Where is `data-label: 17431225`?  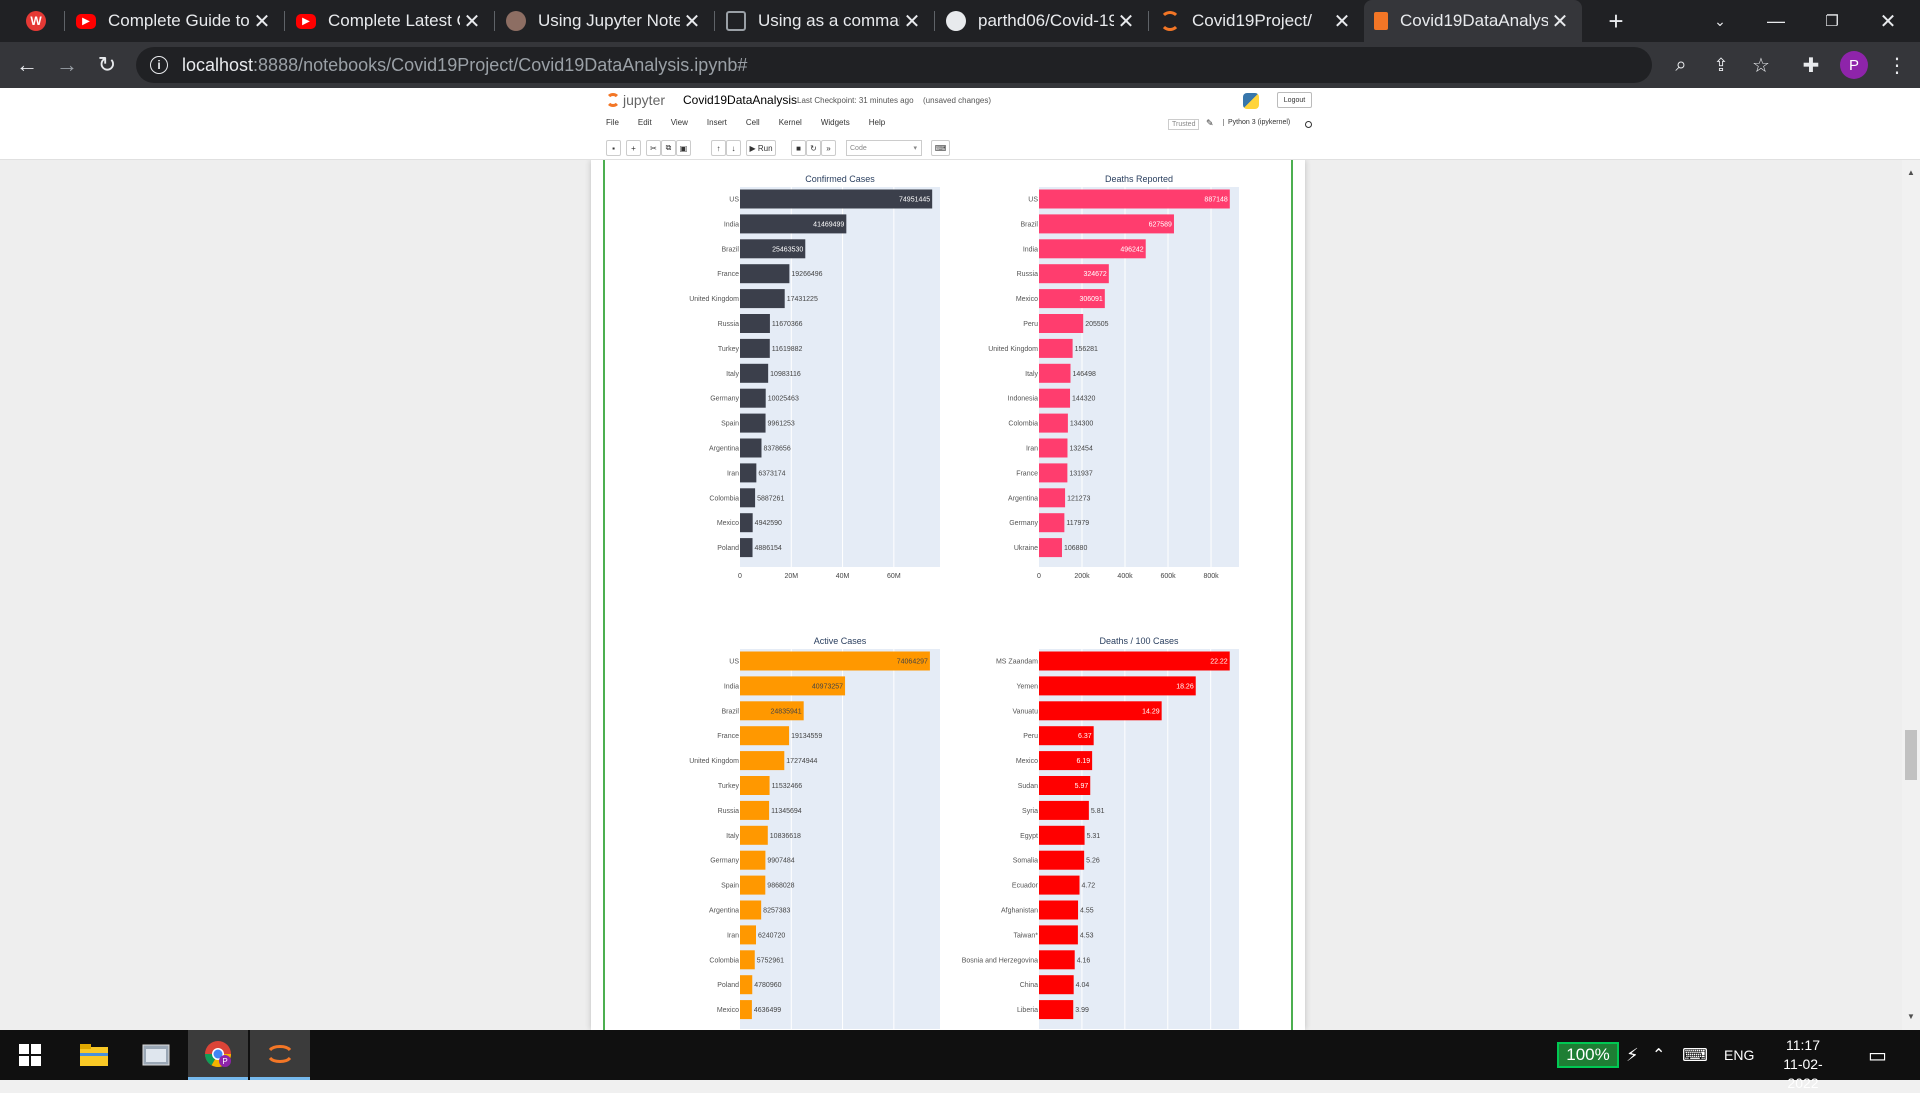
data-label: 17431225 is located at coordinates (802, 299).